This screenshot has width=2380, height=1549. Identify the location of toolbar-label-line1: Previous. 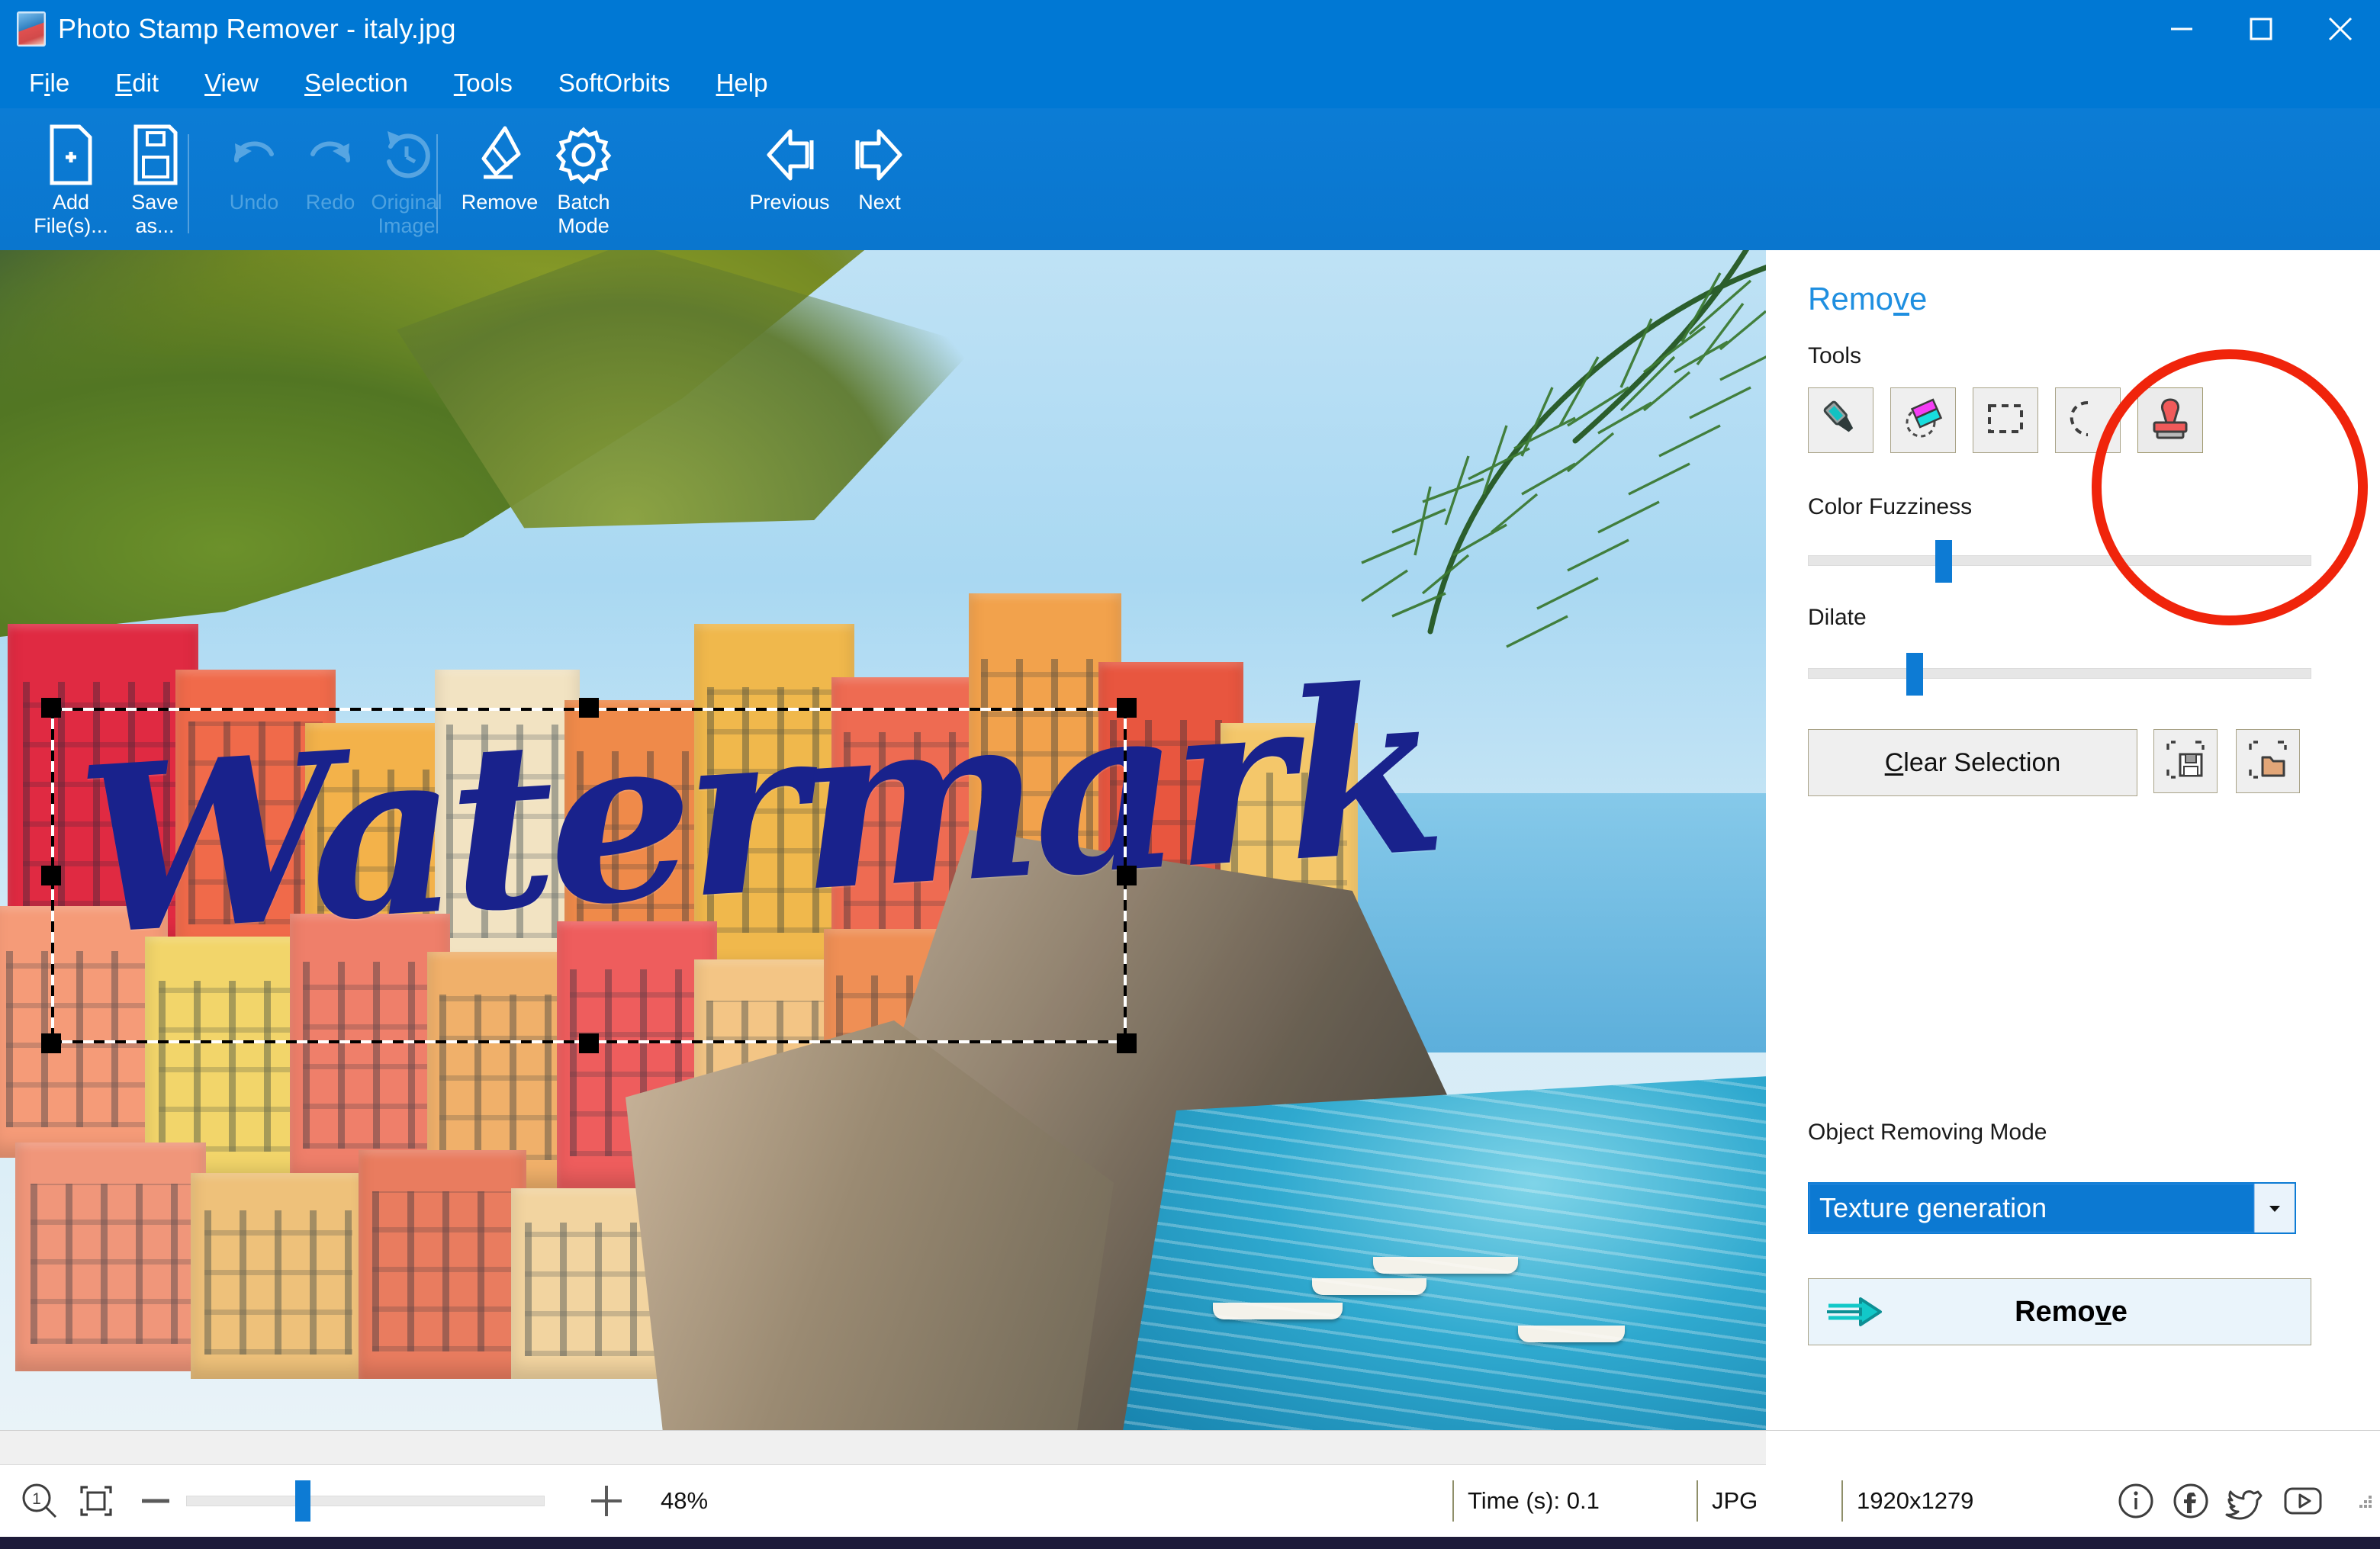
(789, 203).